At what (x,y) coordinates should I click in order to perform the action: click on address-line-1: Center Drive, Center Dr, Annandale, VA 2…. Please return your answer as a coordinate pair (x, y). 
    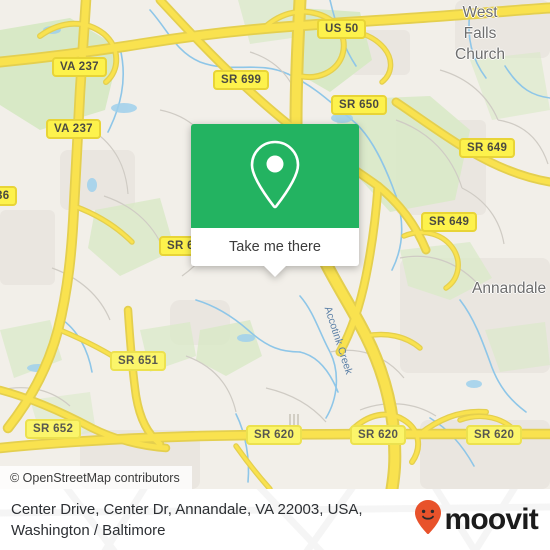
    Looking at the image, I should click on (187, 509).